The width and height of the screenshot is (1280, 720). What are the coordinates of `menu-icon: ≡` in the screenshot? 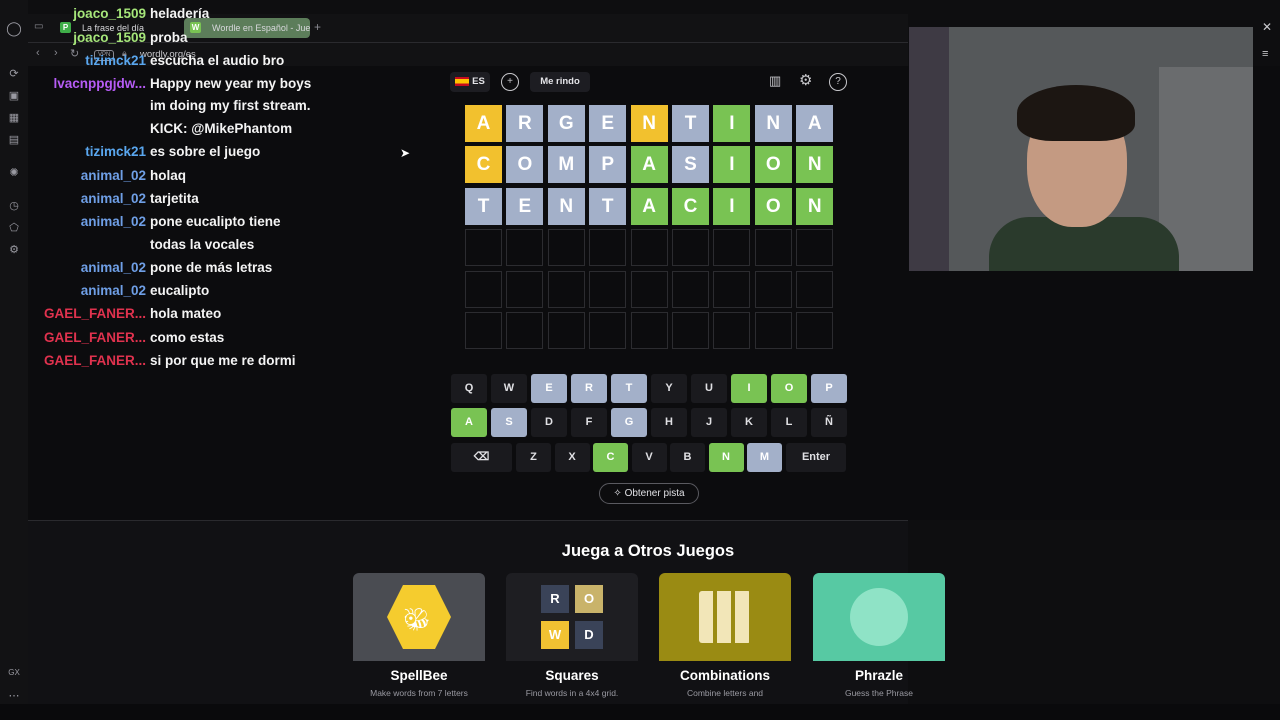 It's located at (1265, 54).